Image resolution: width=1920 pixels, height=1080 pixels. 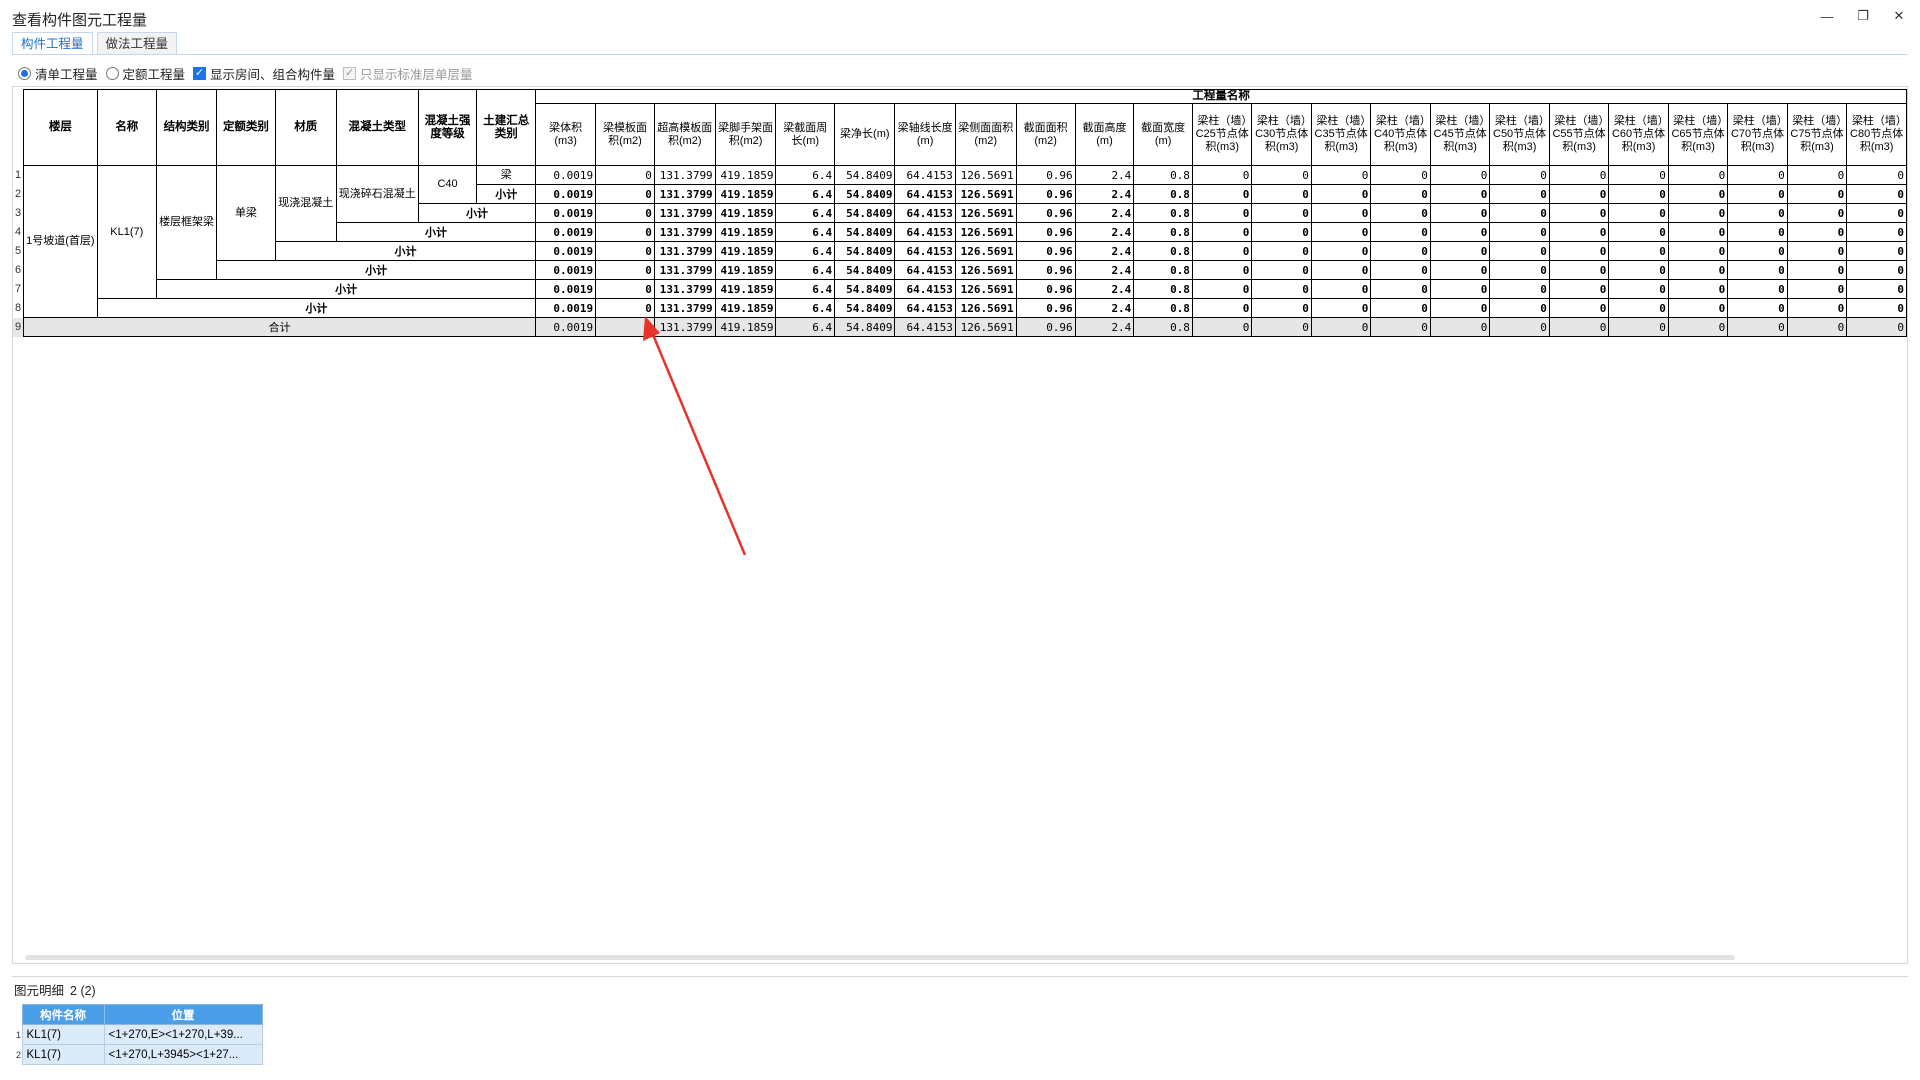 What do you see at coordinates (246, 213) in the screenshot?
I see `cell-quota-type: 单梁` at bounding box center [246, 213].